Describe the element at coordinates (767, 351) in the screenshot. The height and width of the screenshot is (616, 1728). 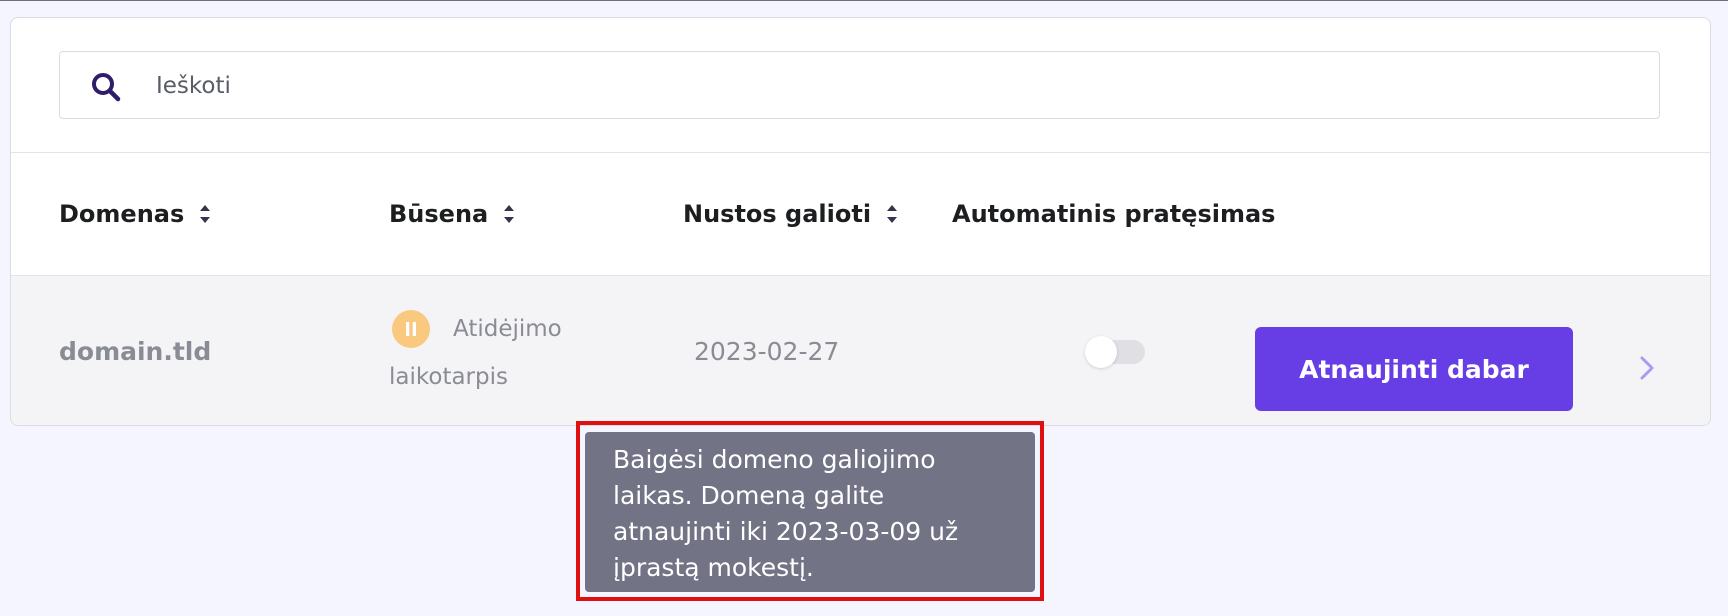
I see `expiry-date: 2023-02-27` at that location.